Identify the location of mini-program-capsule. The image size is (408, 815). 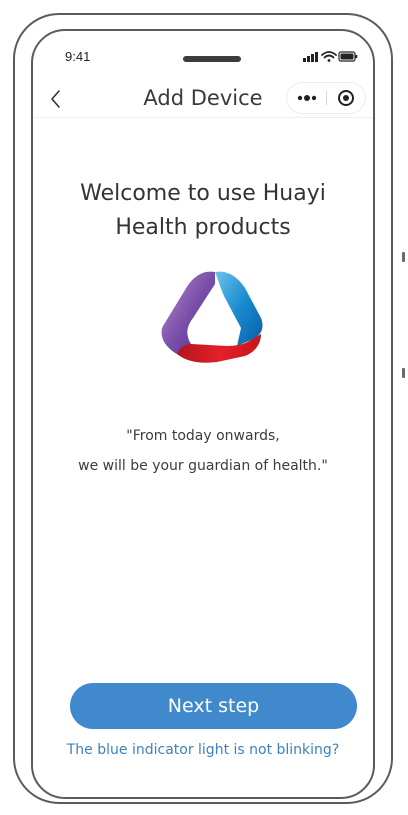
(326, 98).